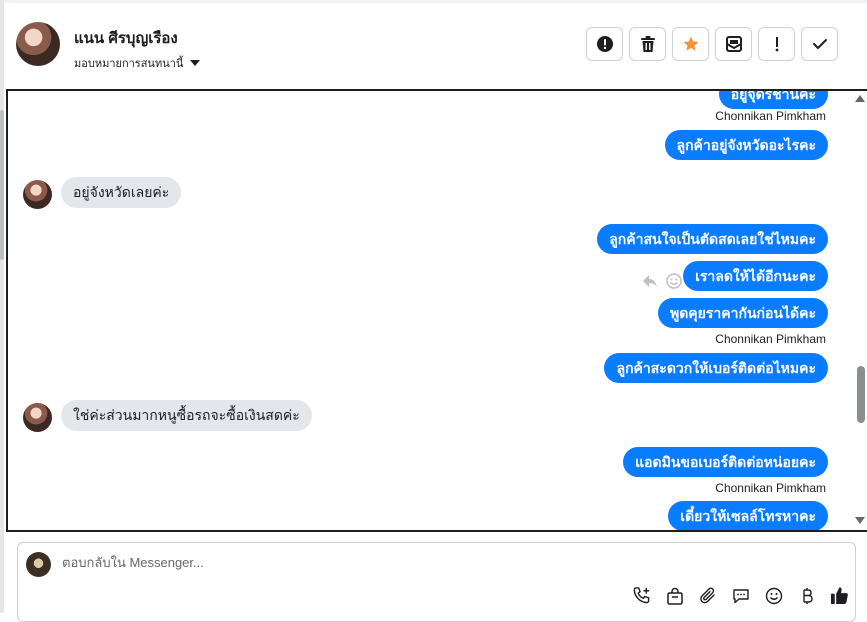  Describe the element at coordinates (2, 306) in the screenshot. I see `left-scrollbar` at that location.